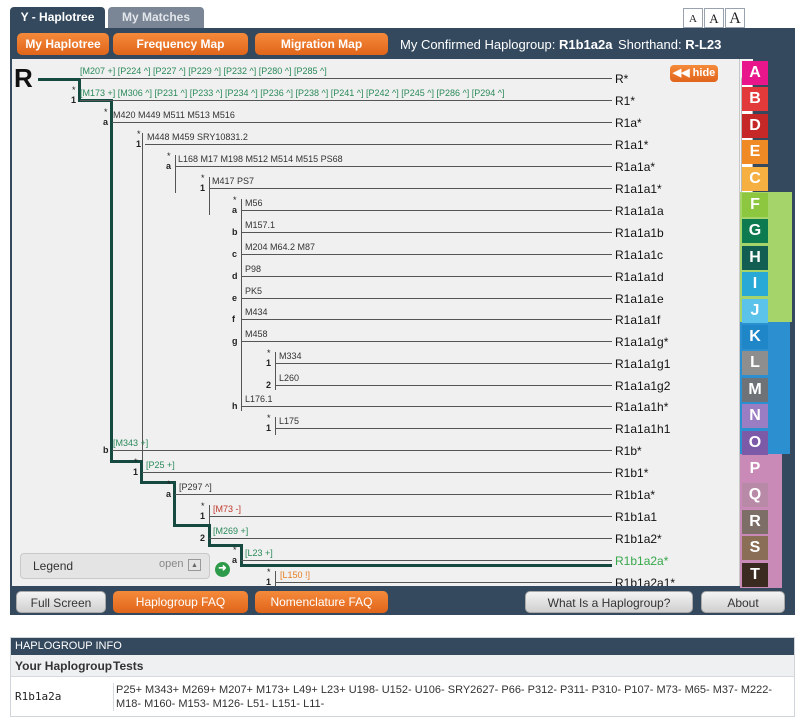  Describe the element at coordinates (321, 602) in the screenshot. I see `nomenclature-faq-button: Nomenclature FAQ` at that location.